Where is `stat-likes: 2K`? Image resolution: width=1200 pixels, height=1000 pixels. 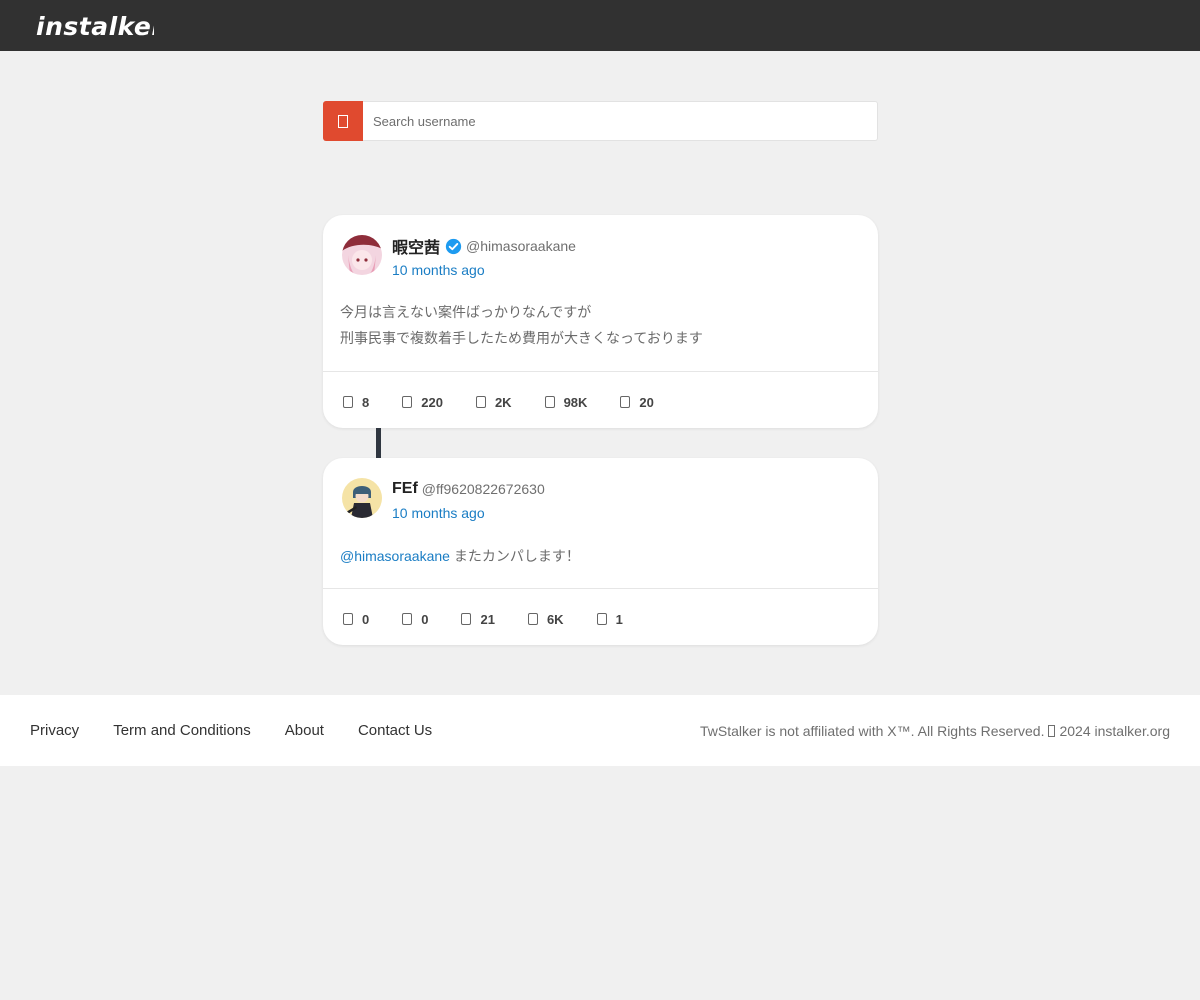
stat-likes: 2K is located at coordinates (493, 402).